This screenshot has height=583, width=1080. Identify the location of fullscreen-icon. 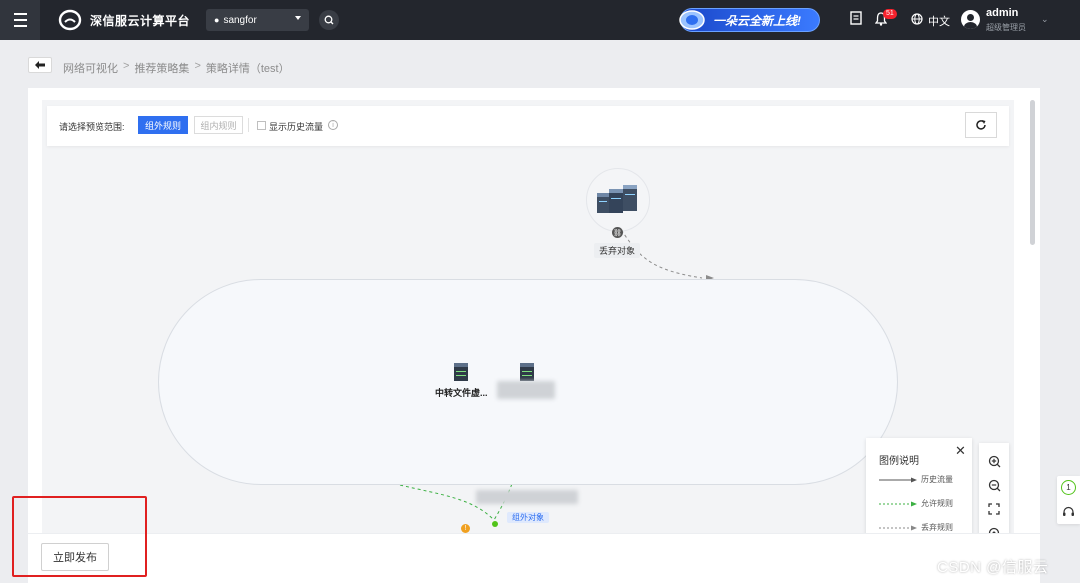
(994, 509).